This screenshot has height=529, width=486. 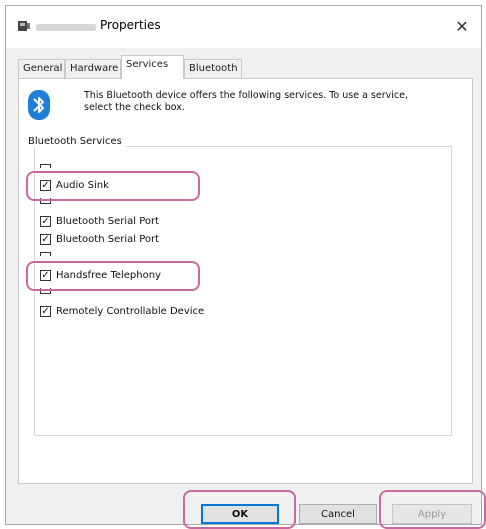 I want to click on serial-port-1-label: Bluetooth Serial Port, so click(x=108, y=221).